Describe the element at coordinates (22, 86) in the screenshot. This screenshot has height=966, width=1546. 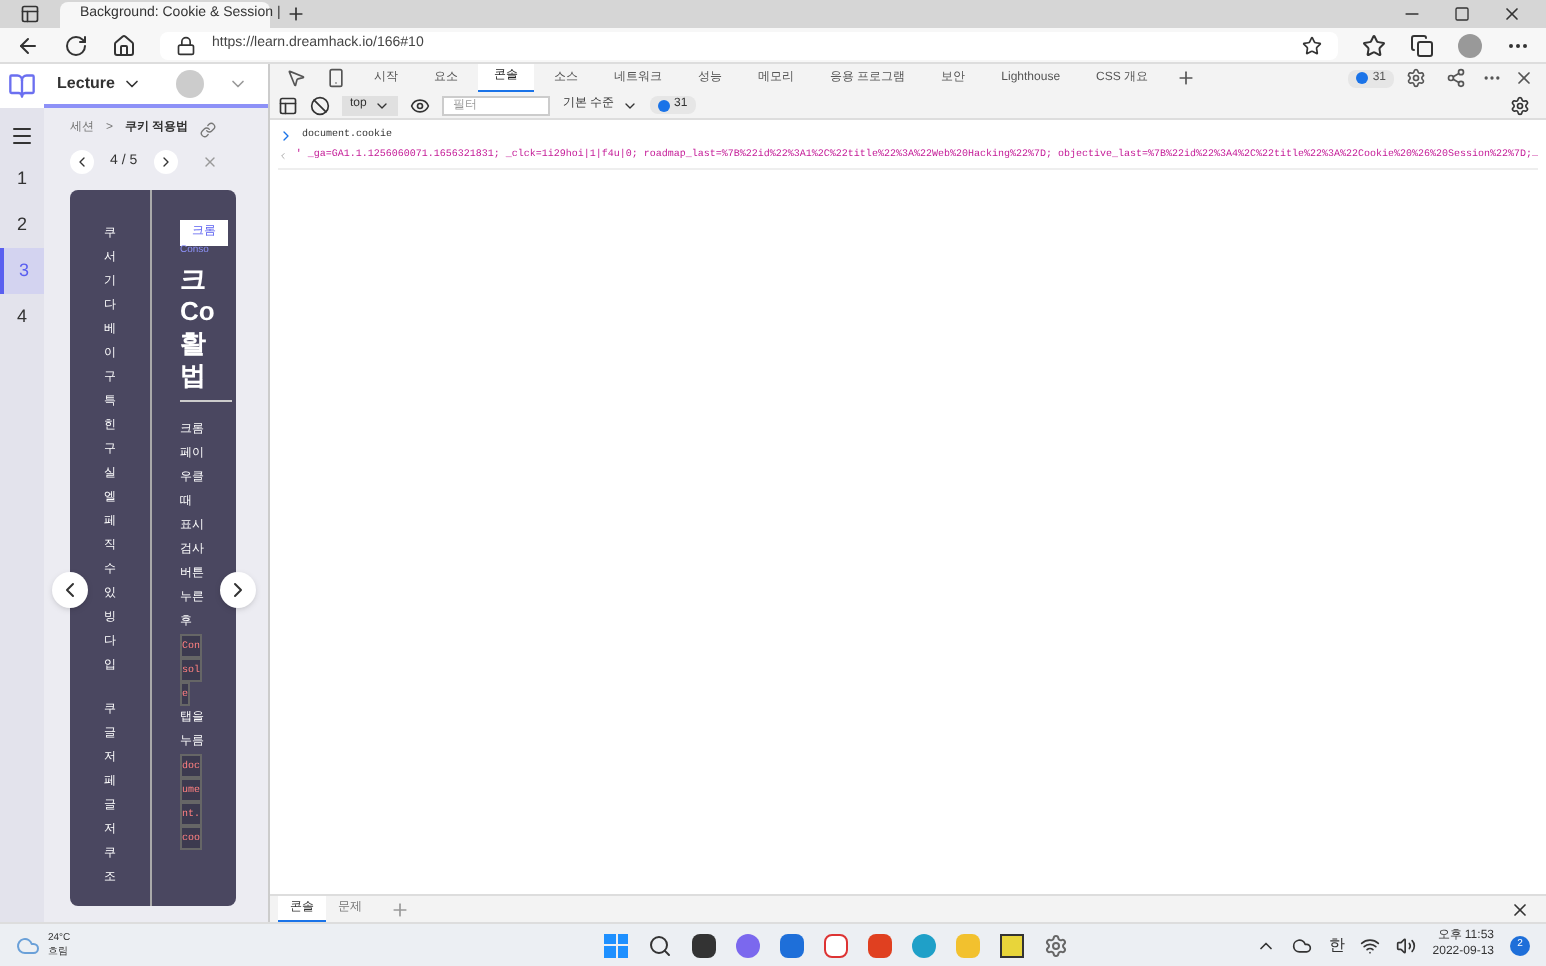
I see `logo-icon` at that location.